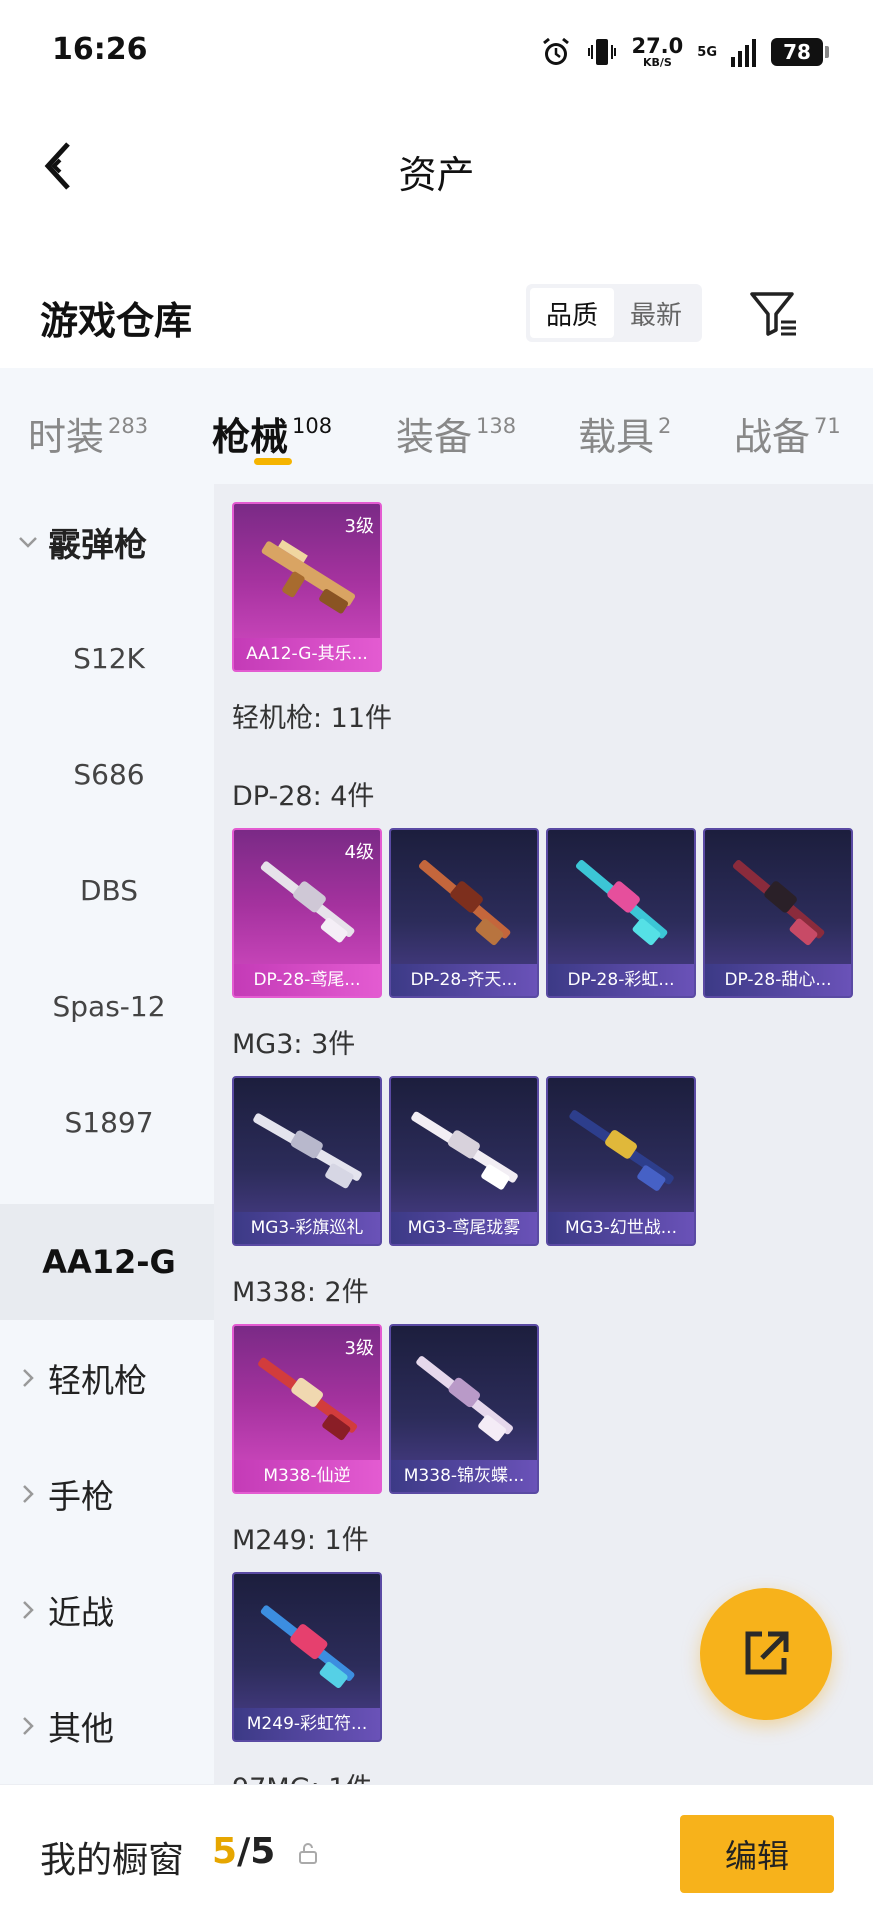  I want to click on sidebar-item-s12k: S12K, so click(107, 658).